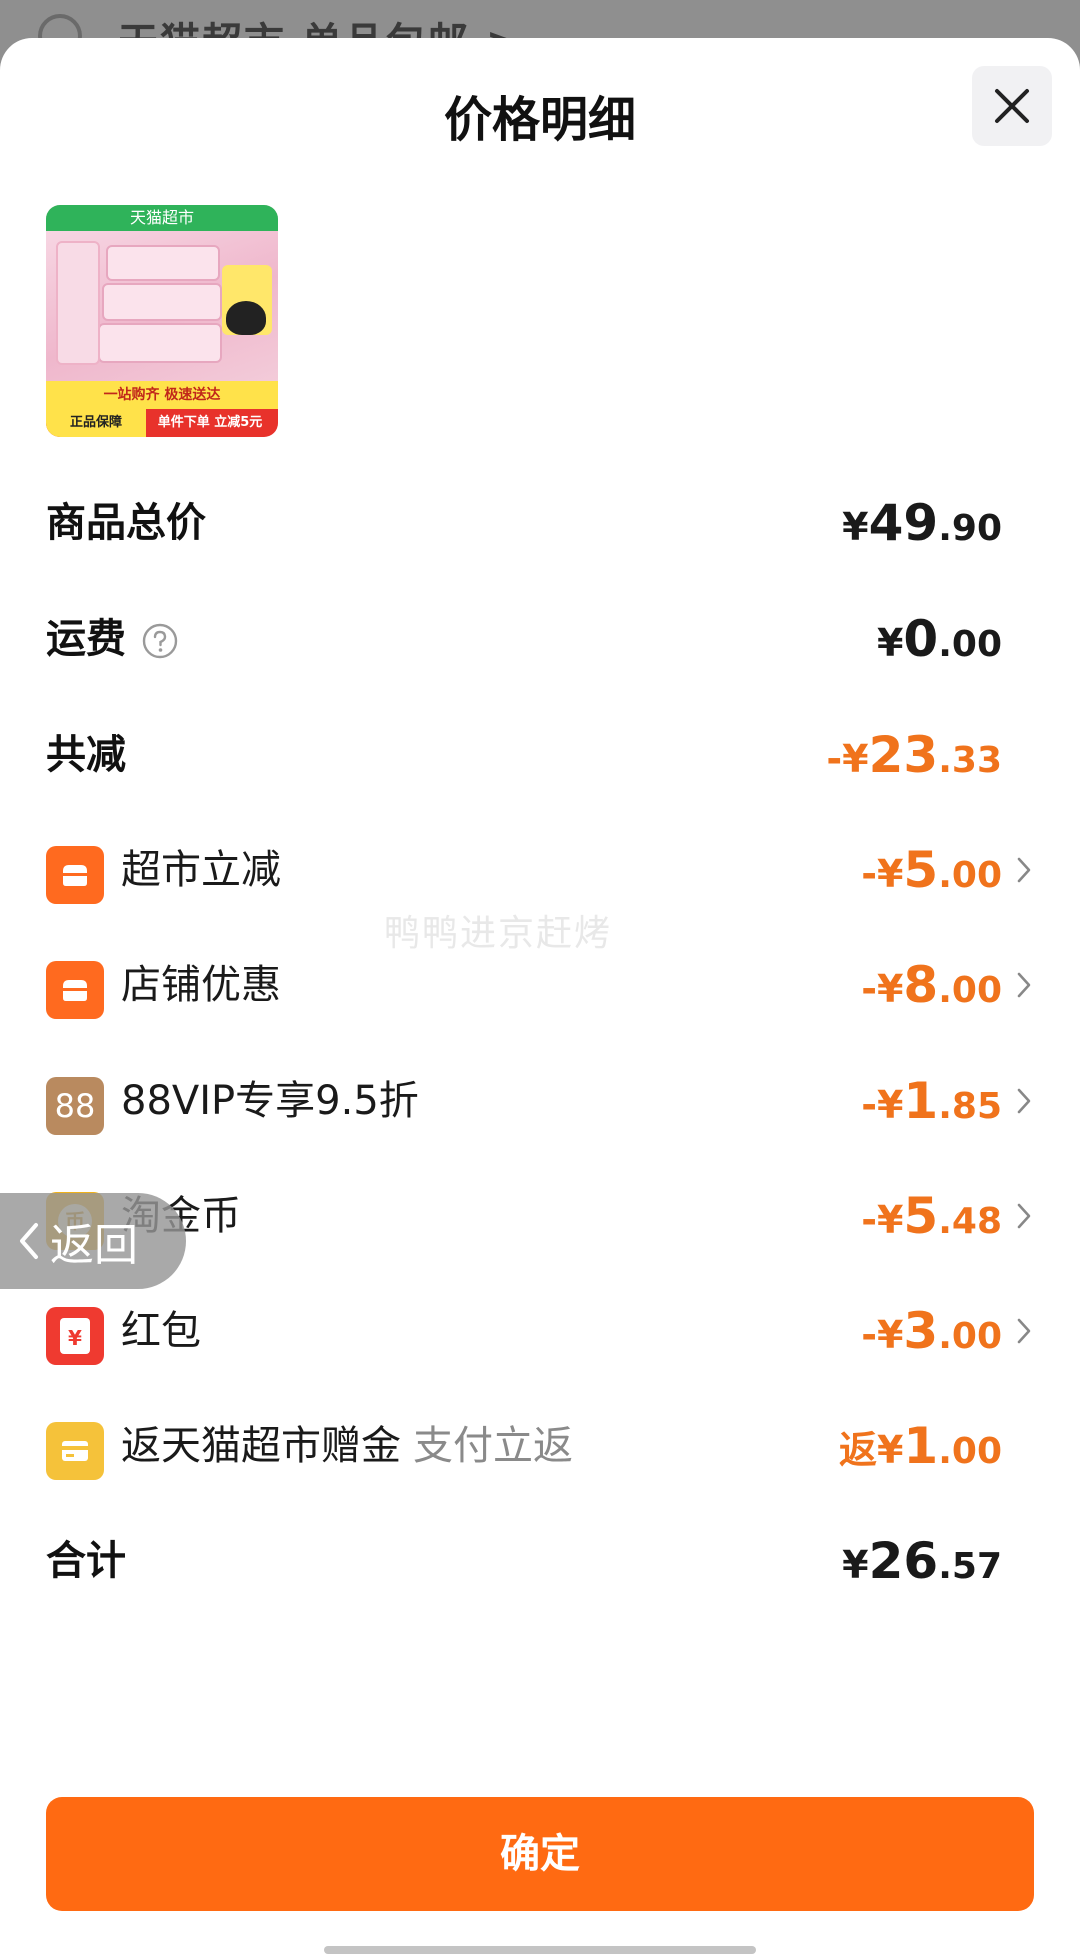 Image resolution: width=1080 pixels, height=1956 pixels. Describe the element at coordinates (914, 755) in the screenshot. I see `total-discount-amount: -¥23.33` at that location.